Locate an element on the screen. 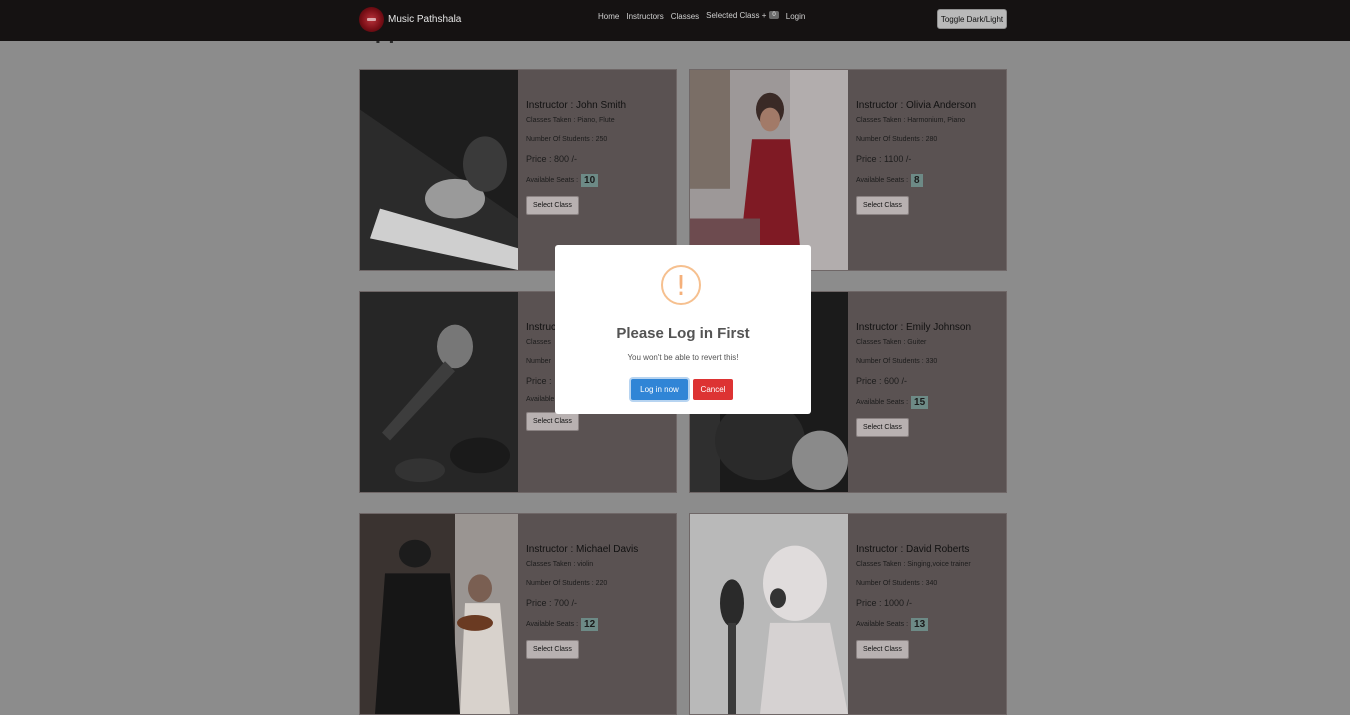 The height and width of the screenshot is (715, 1350). seats-value: 15 is located at coordinates (920, 402).